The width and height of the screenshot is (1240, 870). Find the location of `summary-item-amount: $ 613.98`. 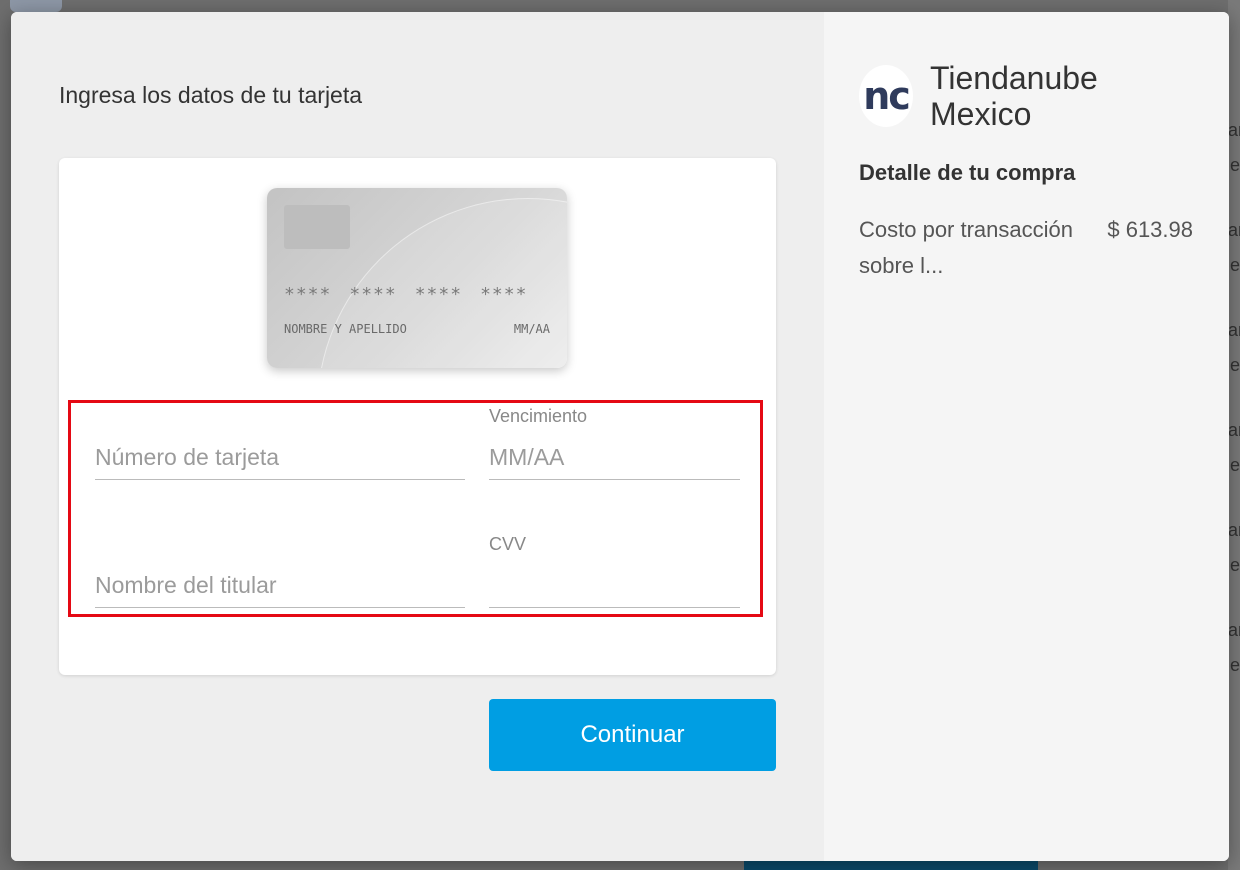

summary-item-amount: $ 613.98 is located at coordinates (1150, 229).